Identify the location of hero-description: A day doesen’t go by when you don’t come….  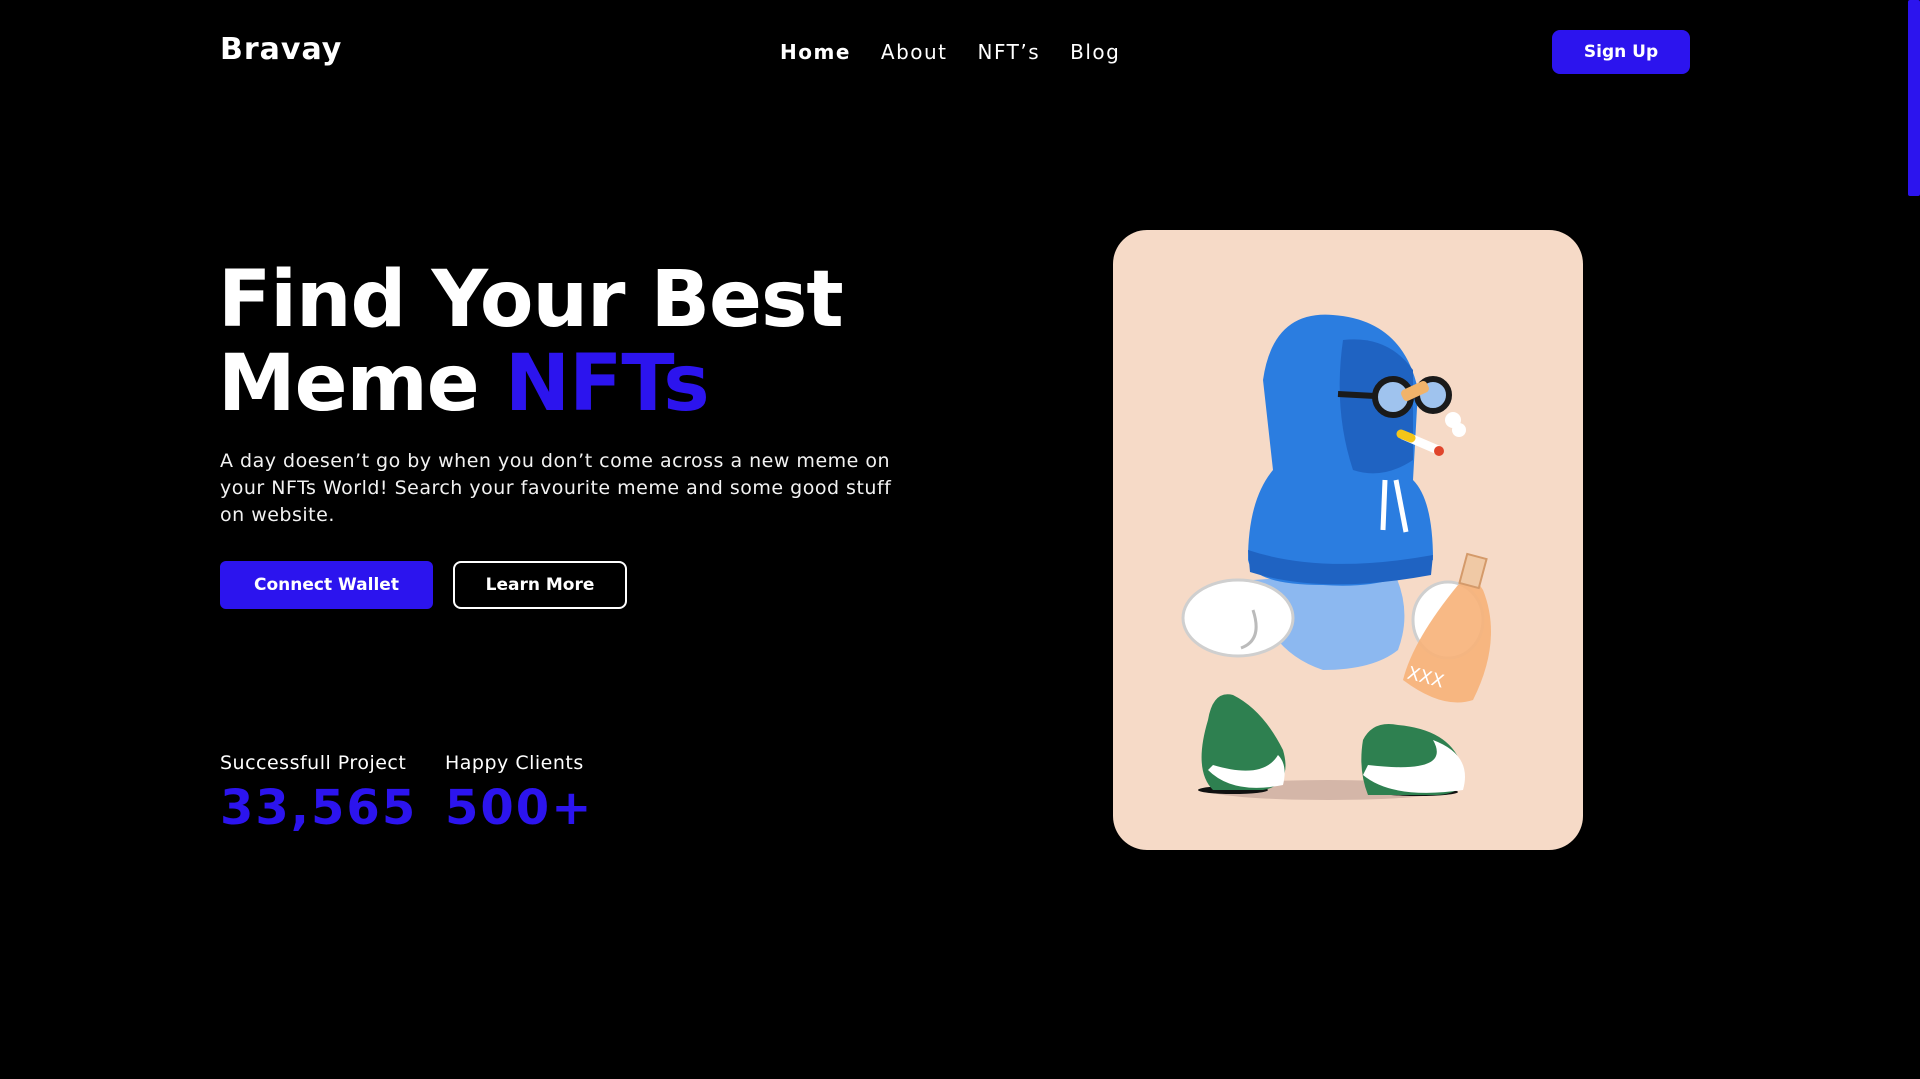
(556, 488).